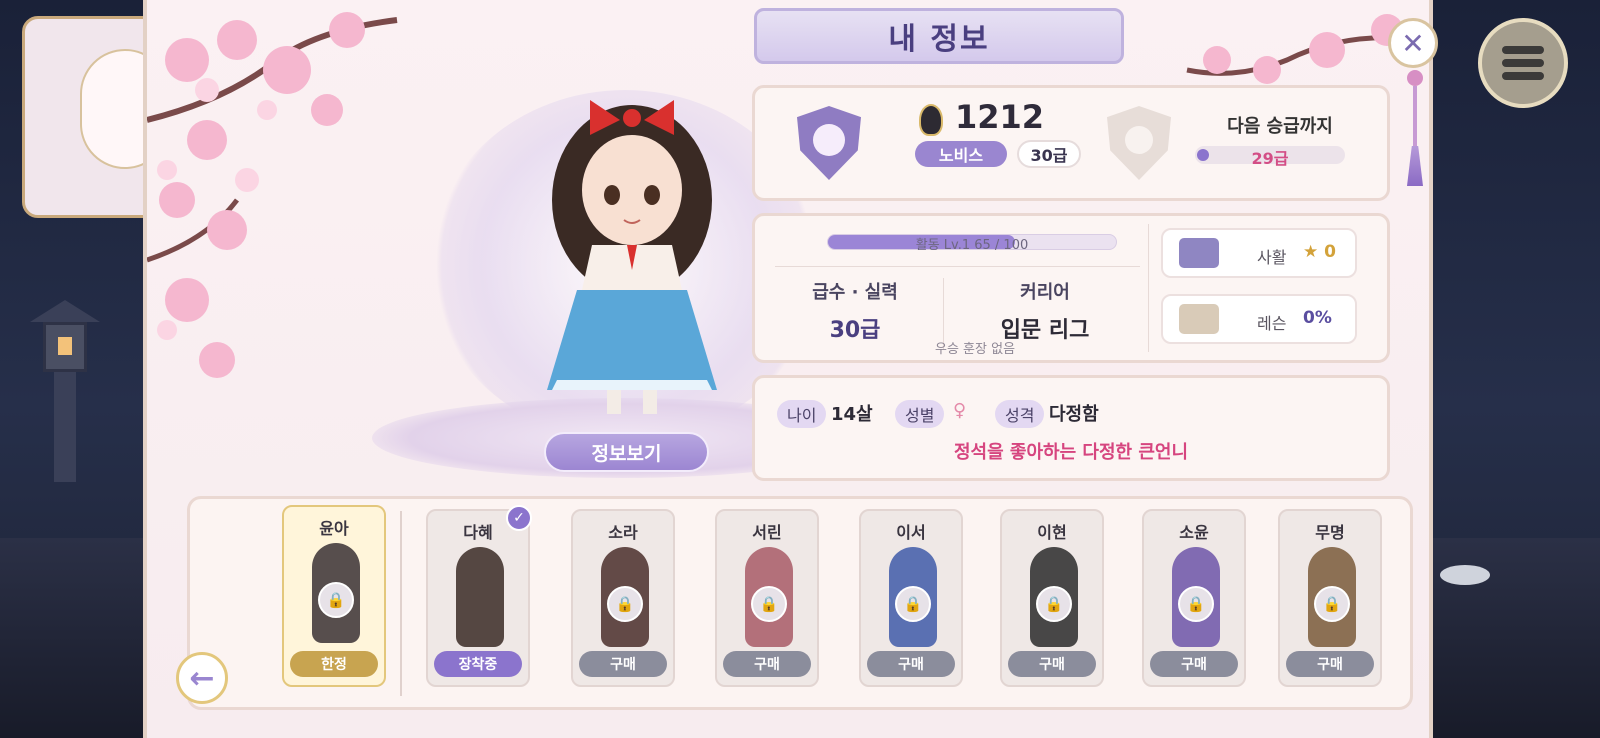 This screenshot has height=738, width=1600. What do you see at coordinates (65, 400) in the screenshot?
I see `stone-lantern` at bounding box center [65, 400].